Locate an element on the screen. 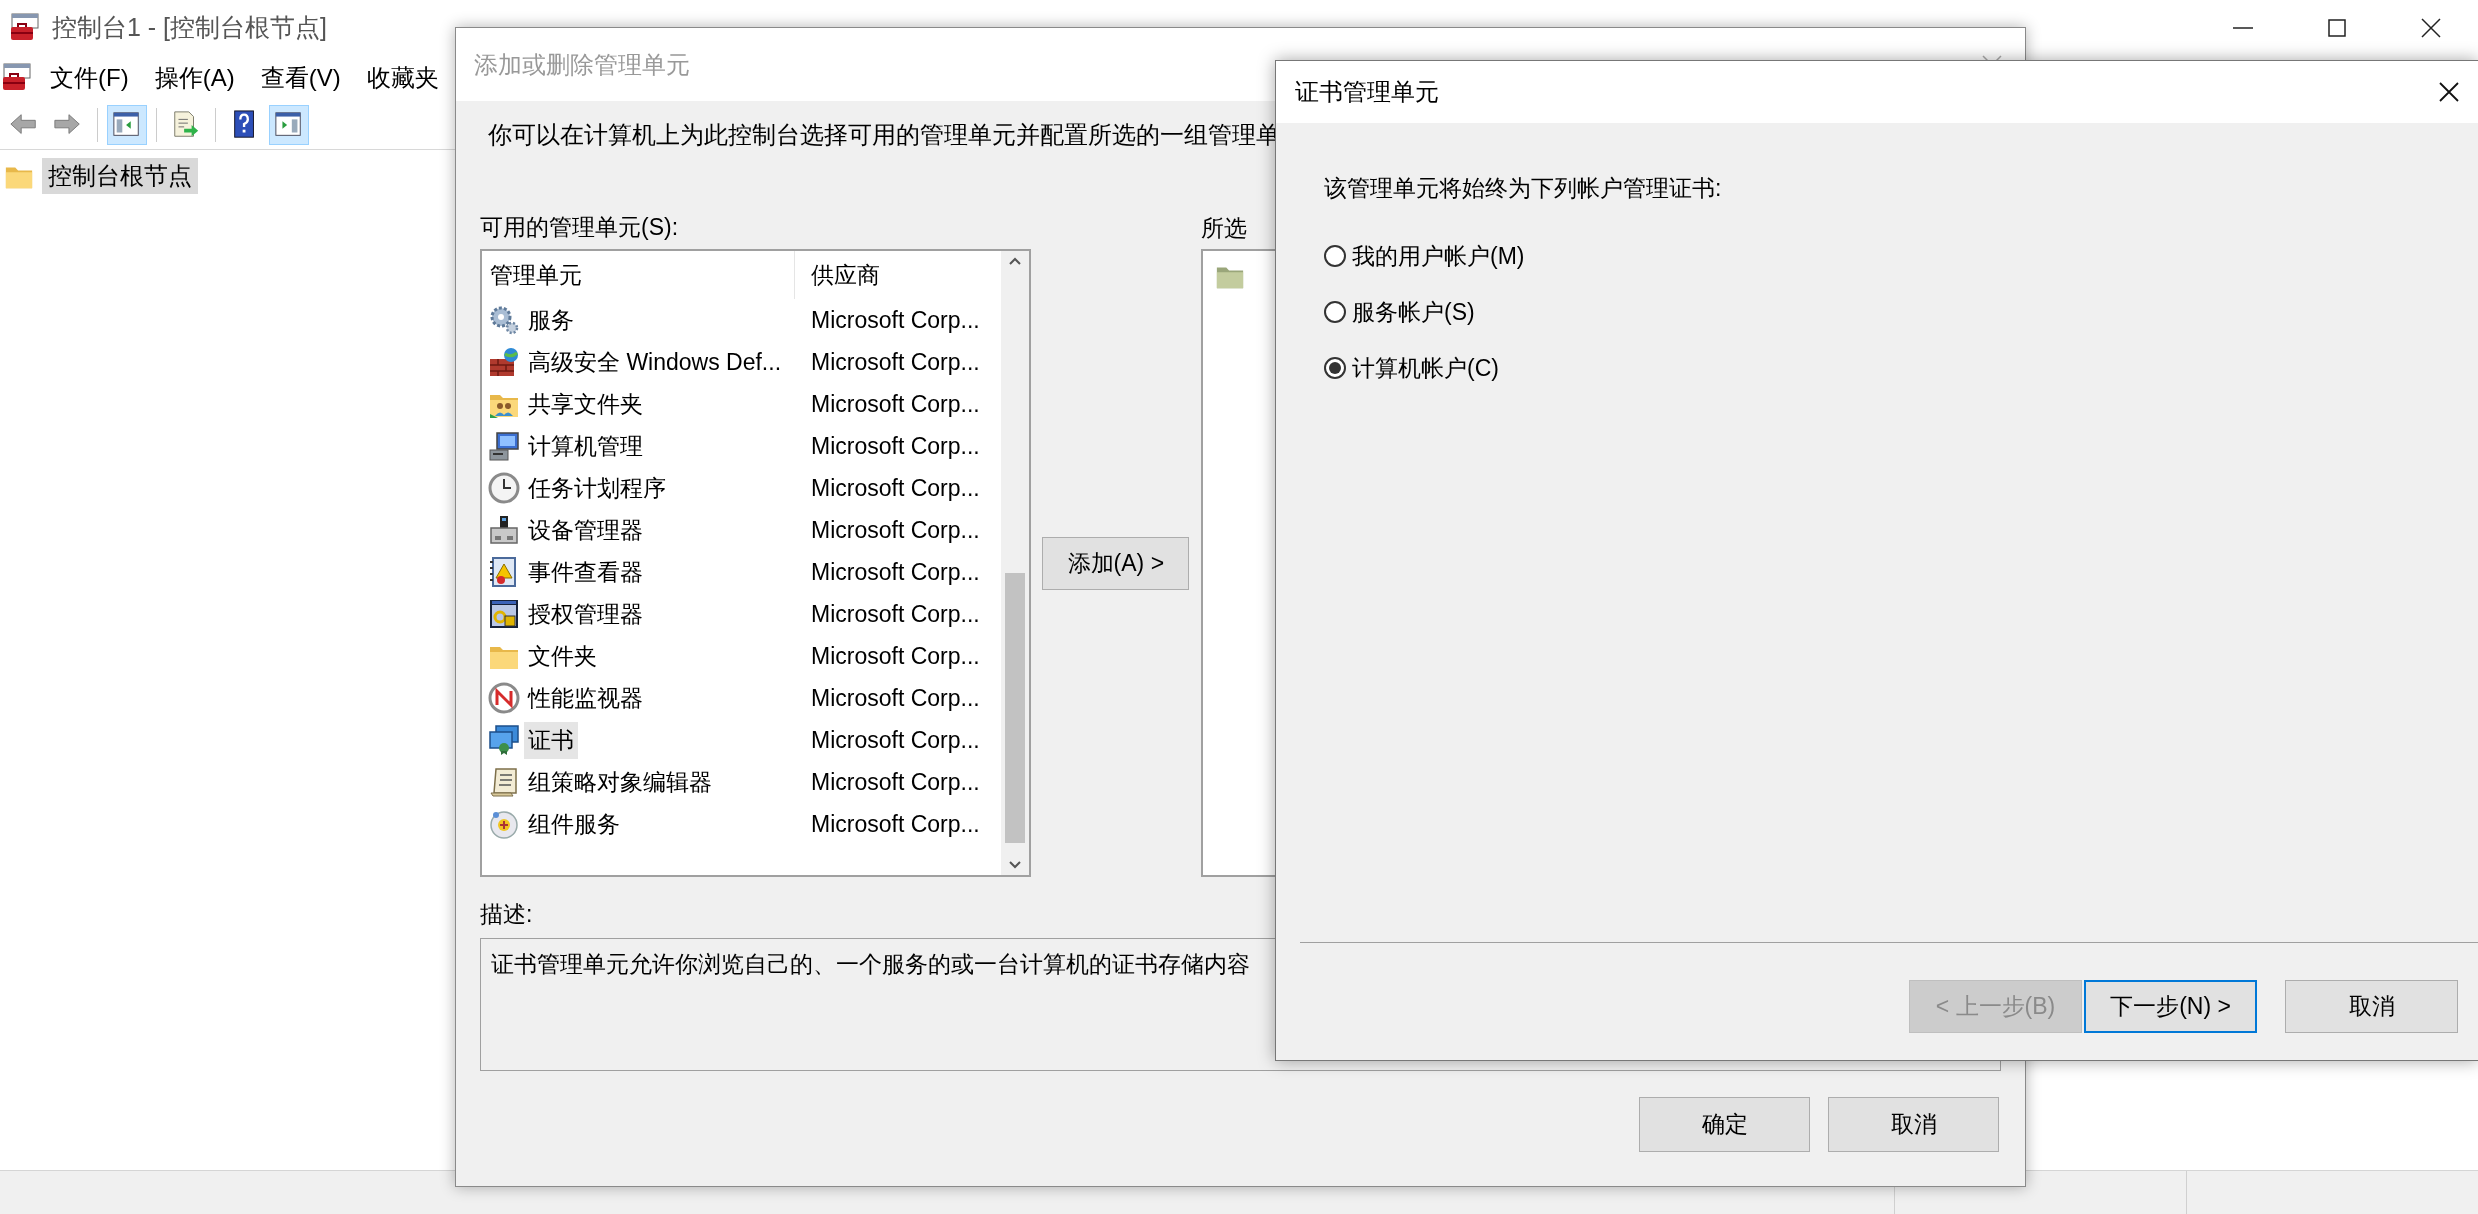 This screenshot has width=2478, height=1214. list-item: 性能监视器 is located at coordinates (585, 698).